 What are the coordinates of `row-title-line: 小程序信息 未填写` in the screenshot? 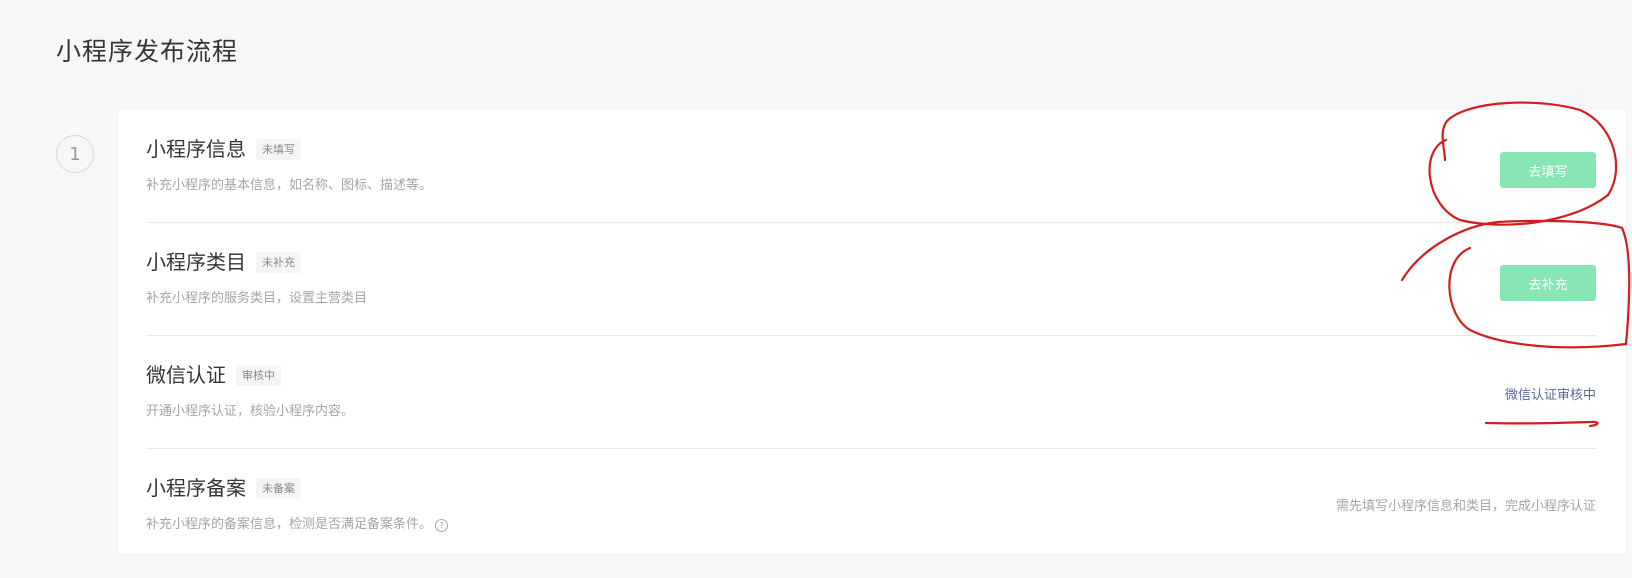 It's located at (223, 149).